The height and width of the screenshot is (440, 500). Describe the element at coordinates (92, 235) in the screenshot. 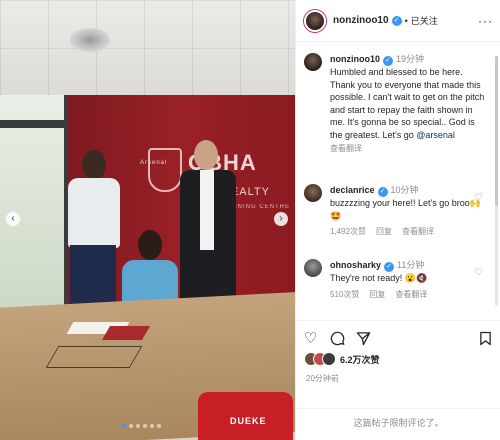

I see `person-left` at that location.